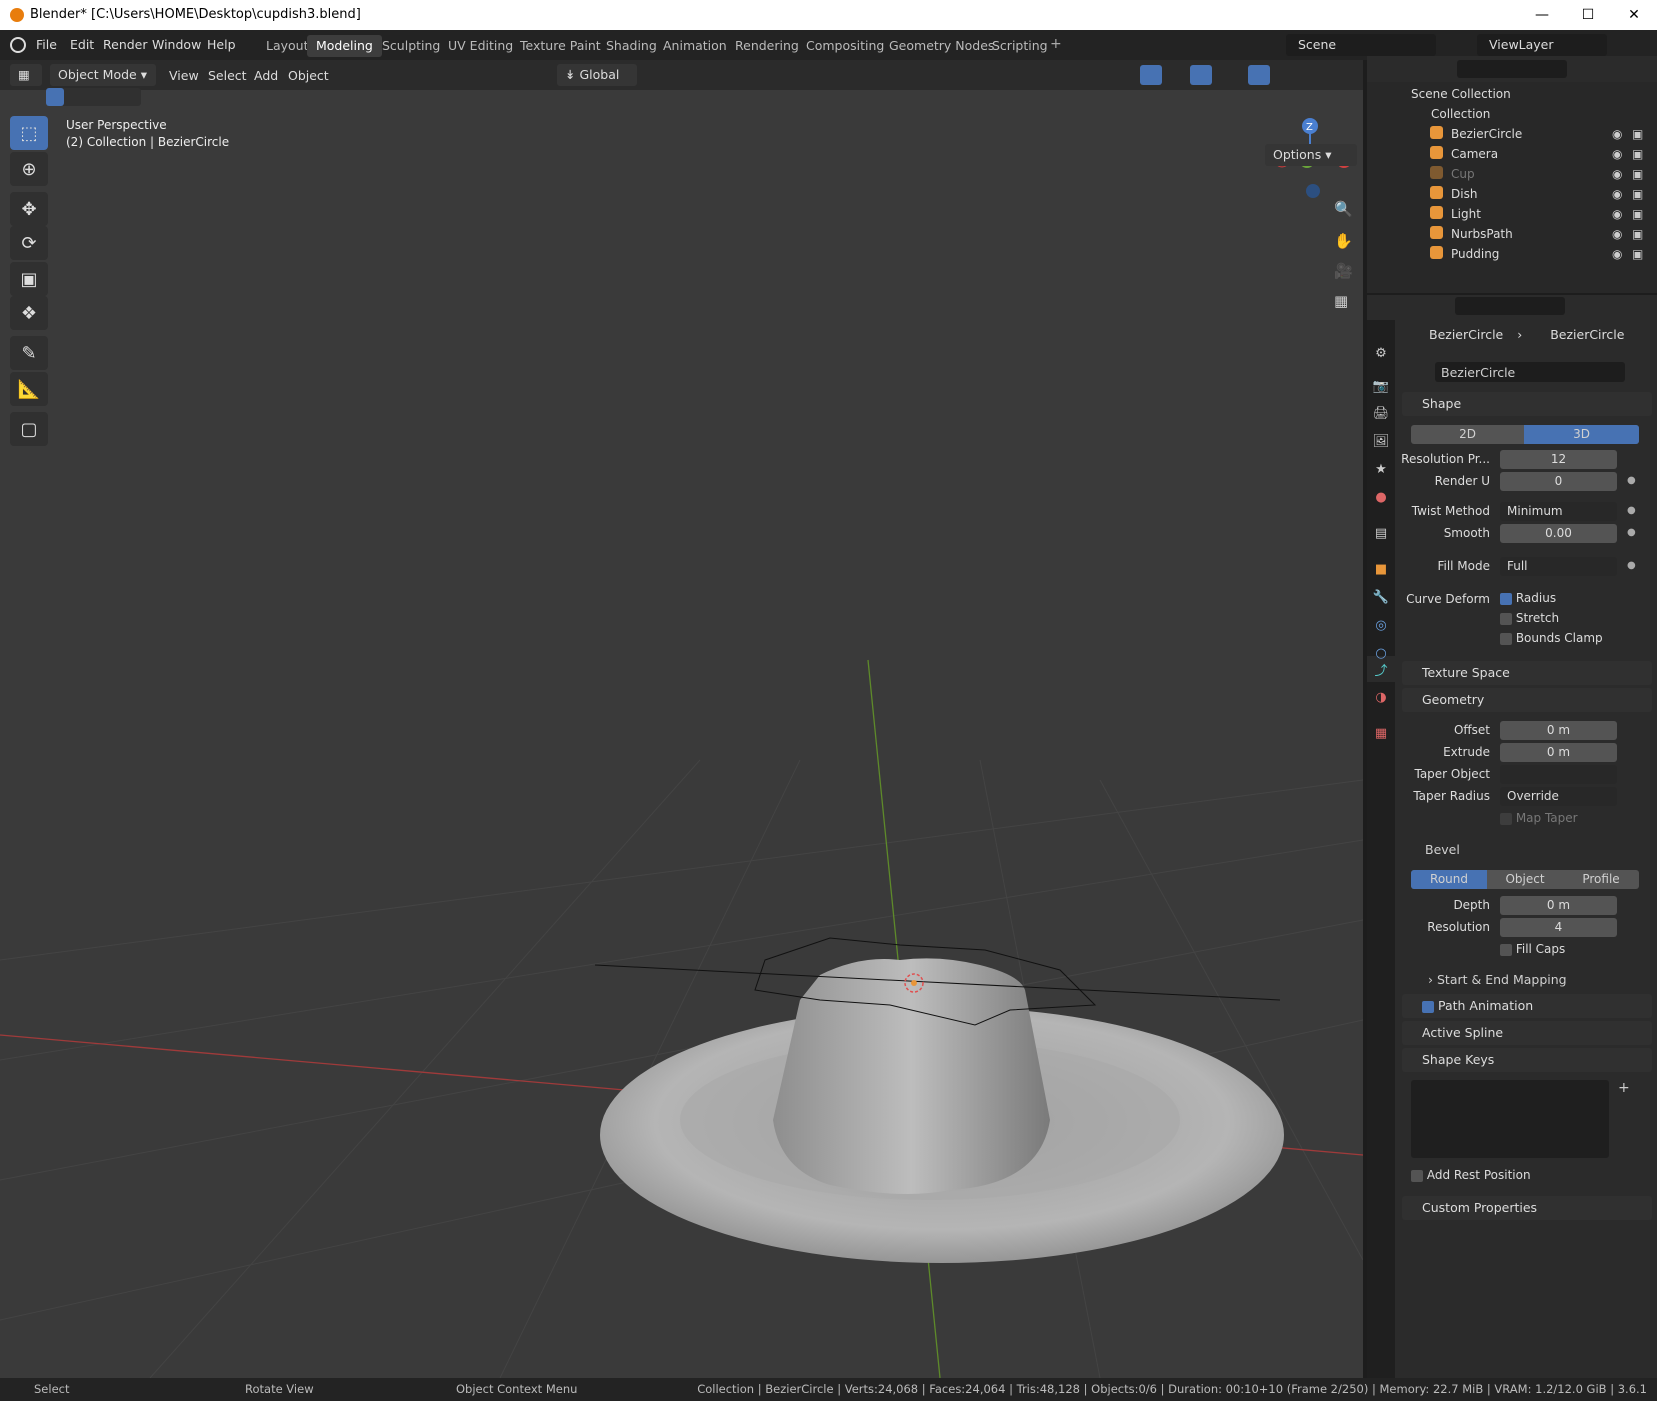 The width and height of the screenshot is (1657, 1401). I want to click on geometry-panel-header: Geometry, so click(1527, 700).